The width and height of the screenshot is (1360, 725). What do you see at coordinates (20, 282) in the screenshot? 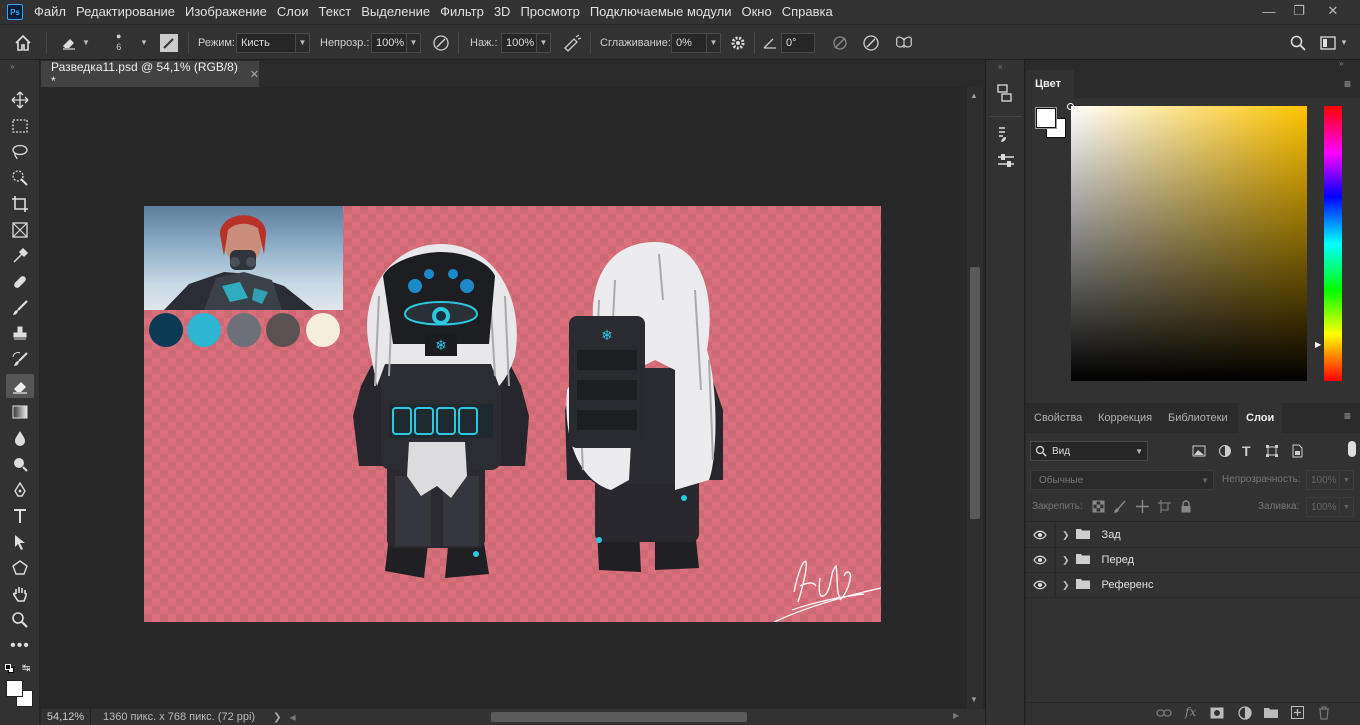
I see `healing-brush-tool-icon` at bounding box center [20, 282].